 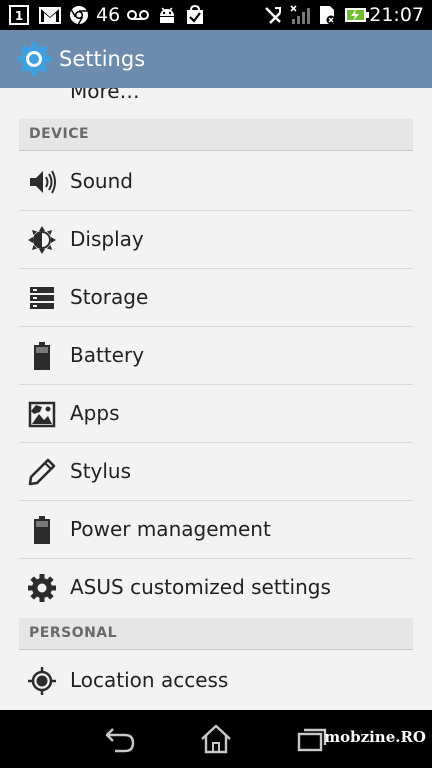 What do you see at coordinates (79, 15) in the screenshot?
I see `chrome-icon` at bounding box center [79, 15].